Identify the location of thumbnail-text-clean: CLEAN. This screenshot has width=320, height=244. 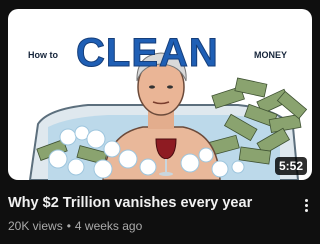
(147, 53).